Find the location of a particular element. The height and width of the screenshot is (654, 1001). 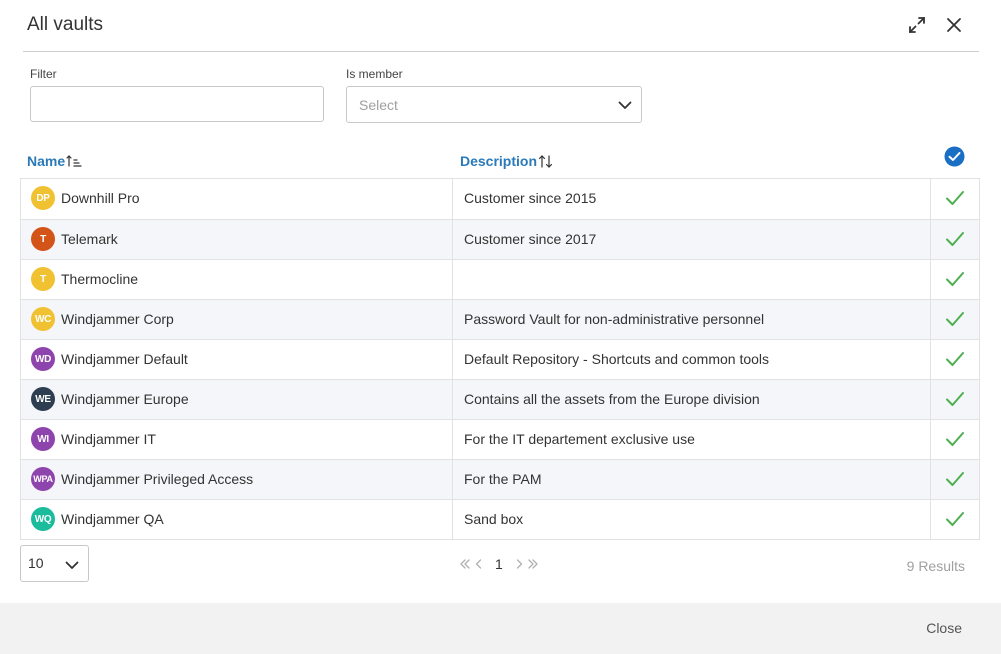

column-header-name: Name is located at coordinates (54, 161).